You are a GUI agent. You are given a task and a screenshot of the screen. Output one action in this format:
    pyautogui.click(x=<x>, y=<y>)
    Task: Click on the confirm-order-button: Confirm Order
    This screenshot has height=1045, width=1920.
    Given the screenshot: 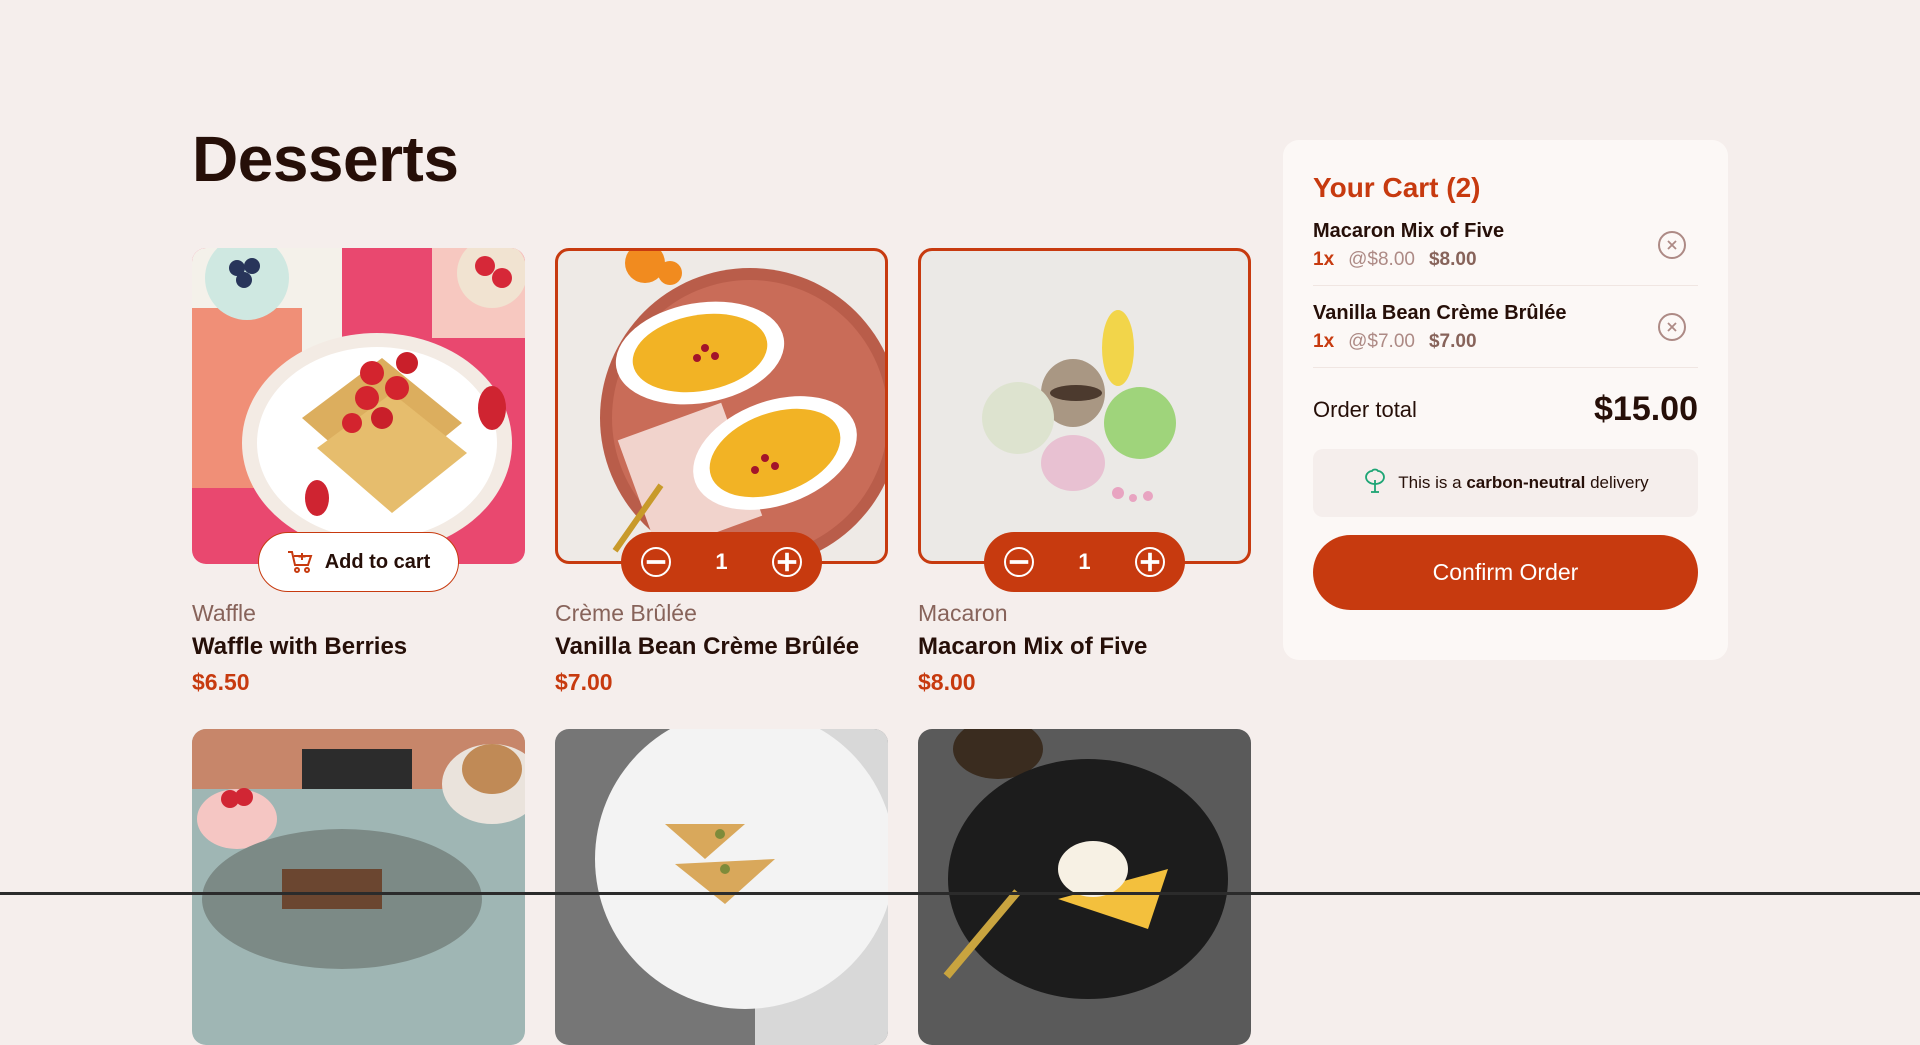 What is the action you would take?
    pyautogui.click(x=1505, y=572)
    